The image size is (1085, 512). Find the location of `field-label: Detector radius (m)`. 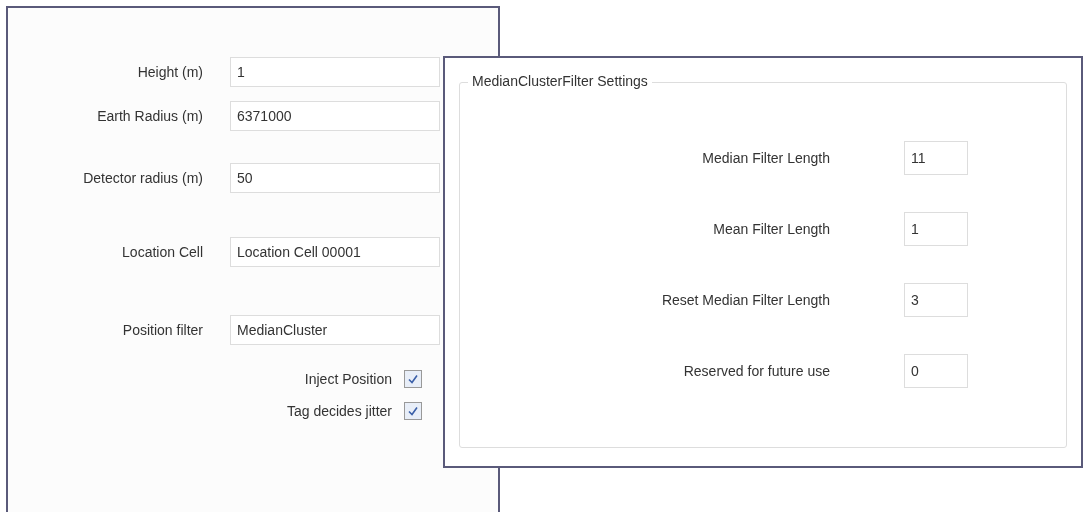

field-label: Detector radius (m) is located at coordinates (143, 178).